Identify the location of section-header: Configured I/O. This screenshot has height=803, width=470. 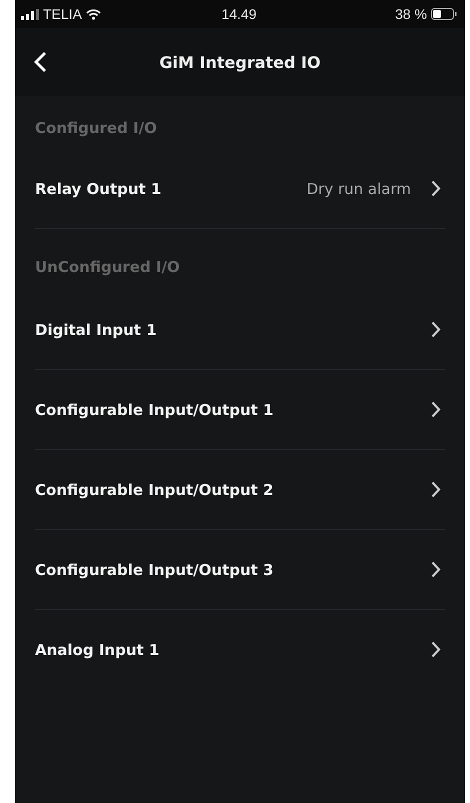
(96, 128).